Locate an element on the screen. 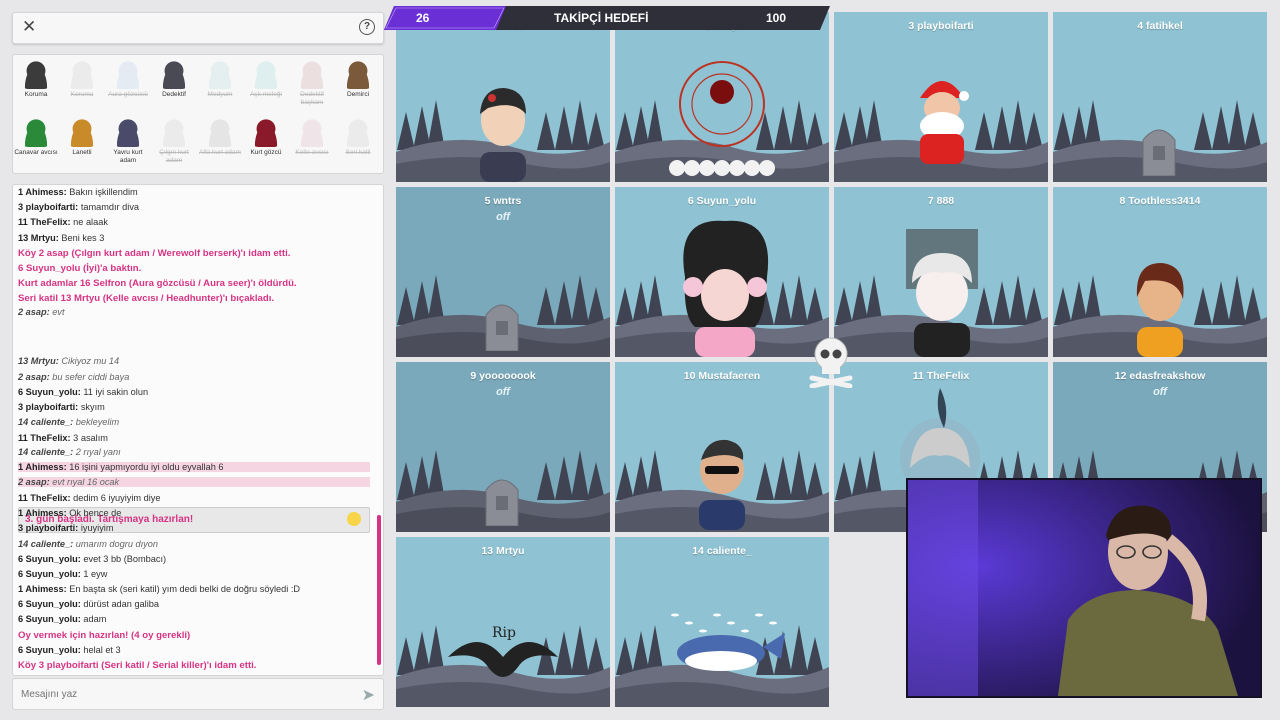  player-tile: 8 Toothless3414 is located at coordinates (1160, 272).